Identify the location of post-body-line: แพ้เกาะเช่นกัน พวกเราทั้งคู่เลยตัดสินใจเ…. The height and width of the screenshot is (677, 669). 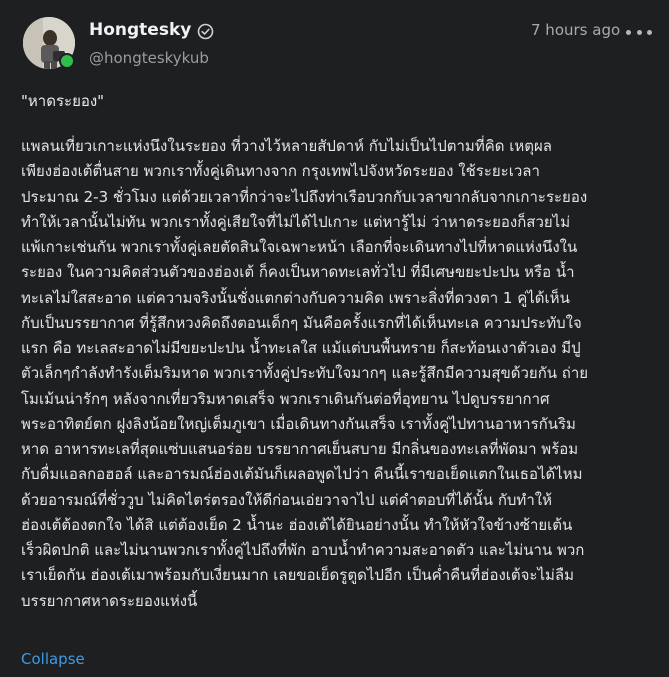
(299, 247).